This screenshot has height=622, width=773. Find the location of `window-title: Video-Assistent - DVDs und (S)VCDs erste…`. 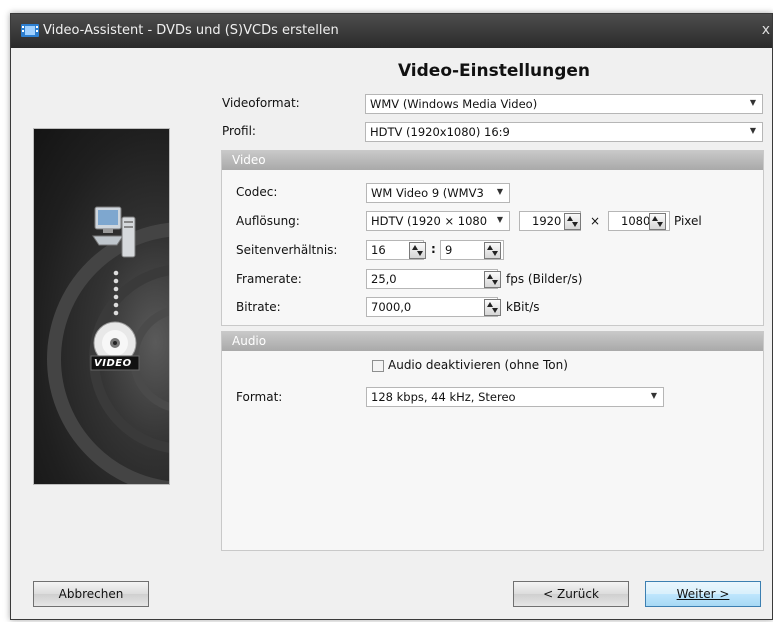

window-title: Video-Assistent - DVDs und (S)VCDs erste… is located at coordinates (191, 30).